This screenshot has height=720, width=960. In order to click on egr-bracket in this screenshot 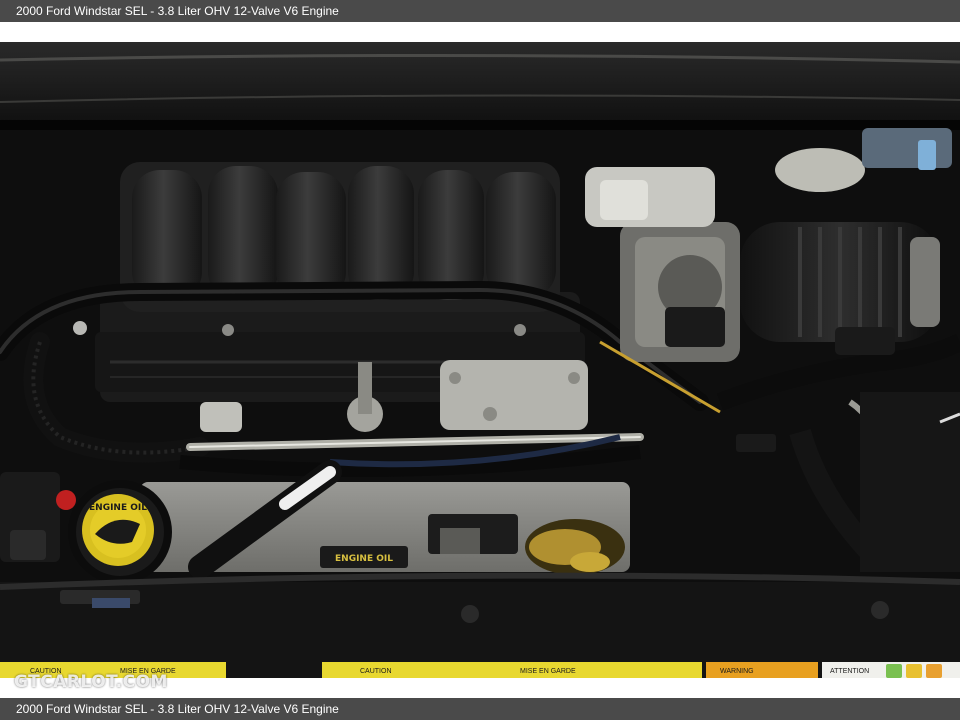, I will do `click(514, 395)`.